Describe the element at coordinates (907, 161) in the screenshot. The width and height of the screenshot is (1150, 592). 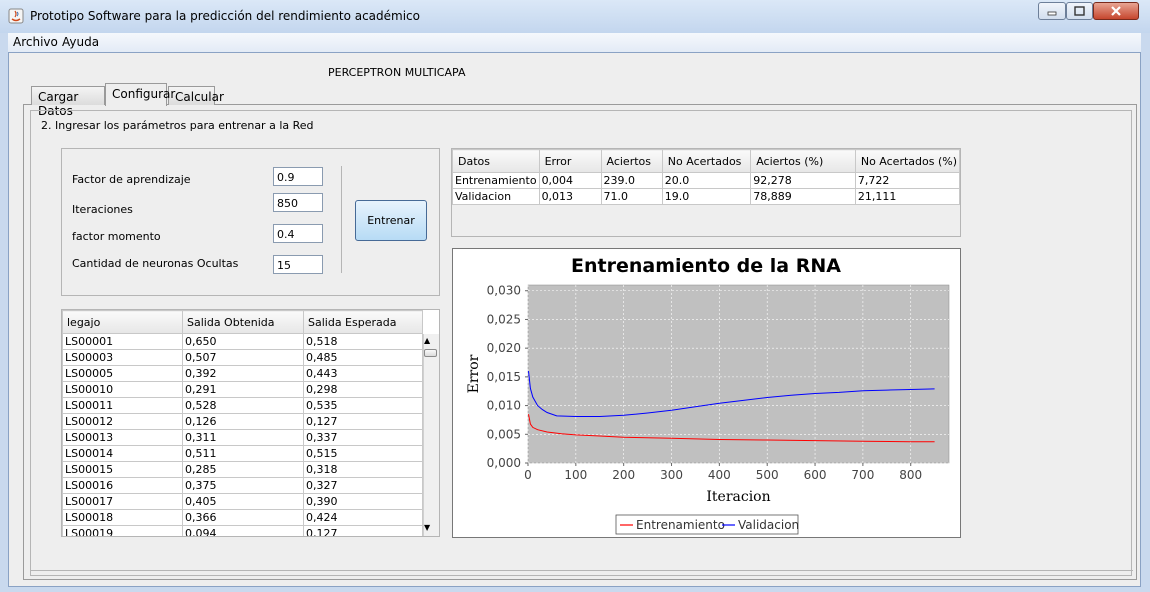
I see `results-header-no-acertados-pct: No Acertados (%)` at that location.